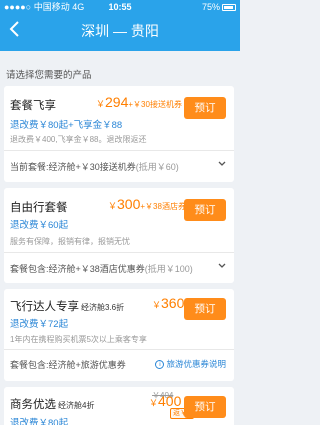 This screenshot has height=425, width=320. What do you see at coordinates (52, 405) in the screenshot?
I see `product-name: 商务优选 经济舱4折` at bounding box center [52, 405].